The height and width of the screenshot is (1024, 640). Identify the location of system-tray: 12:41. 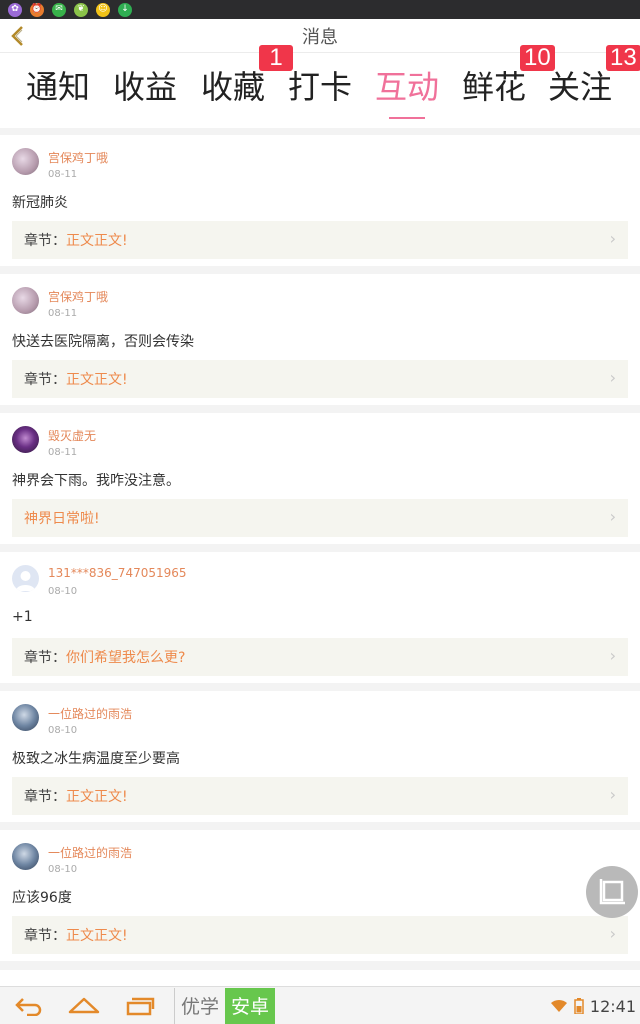
(593, 1005).